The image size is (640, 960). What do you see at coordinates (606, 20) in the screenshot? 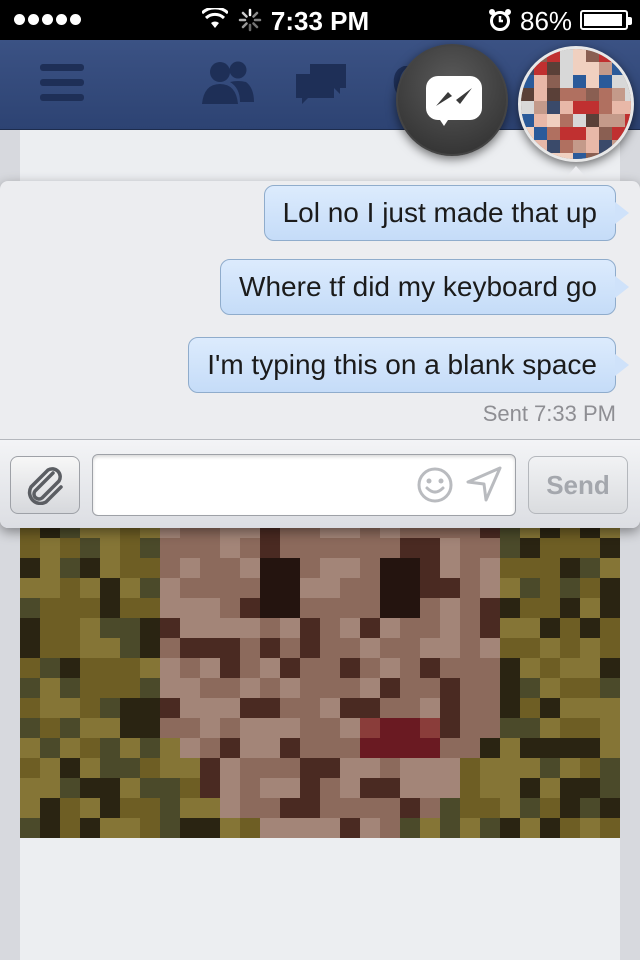
I see `battery-icon` at bounding box center [606, 20].